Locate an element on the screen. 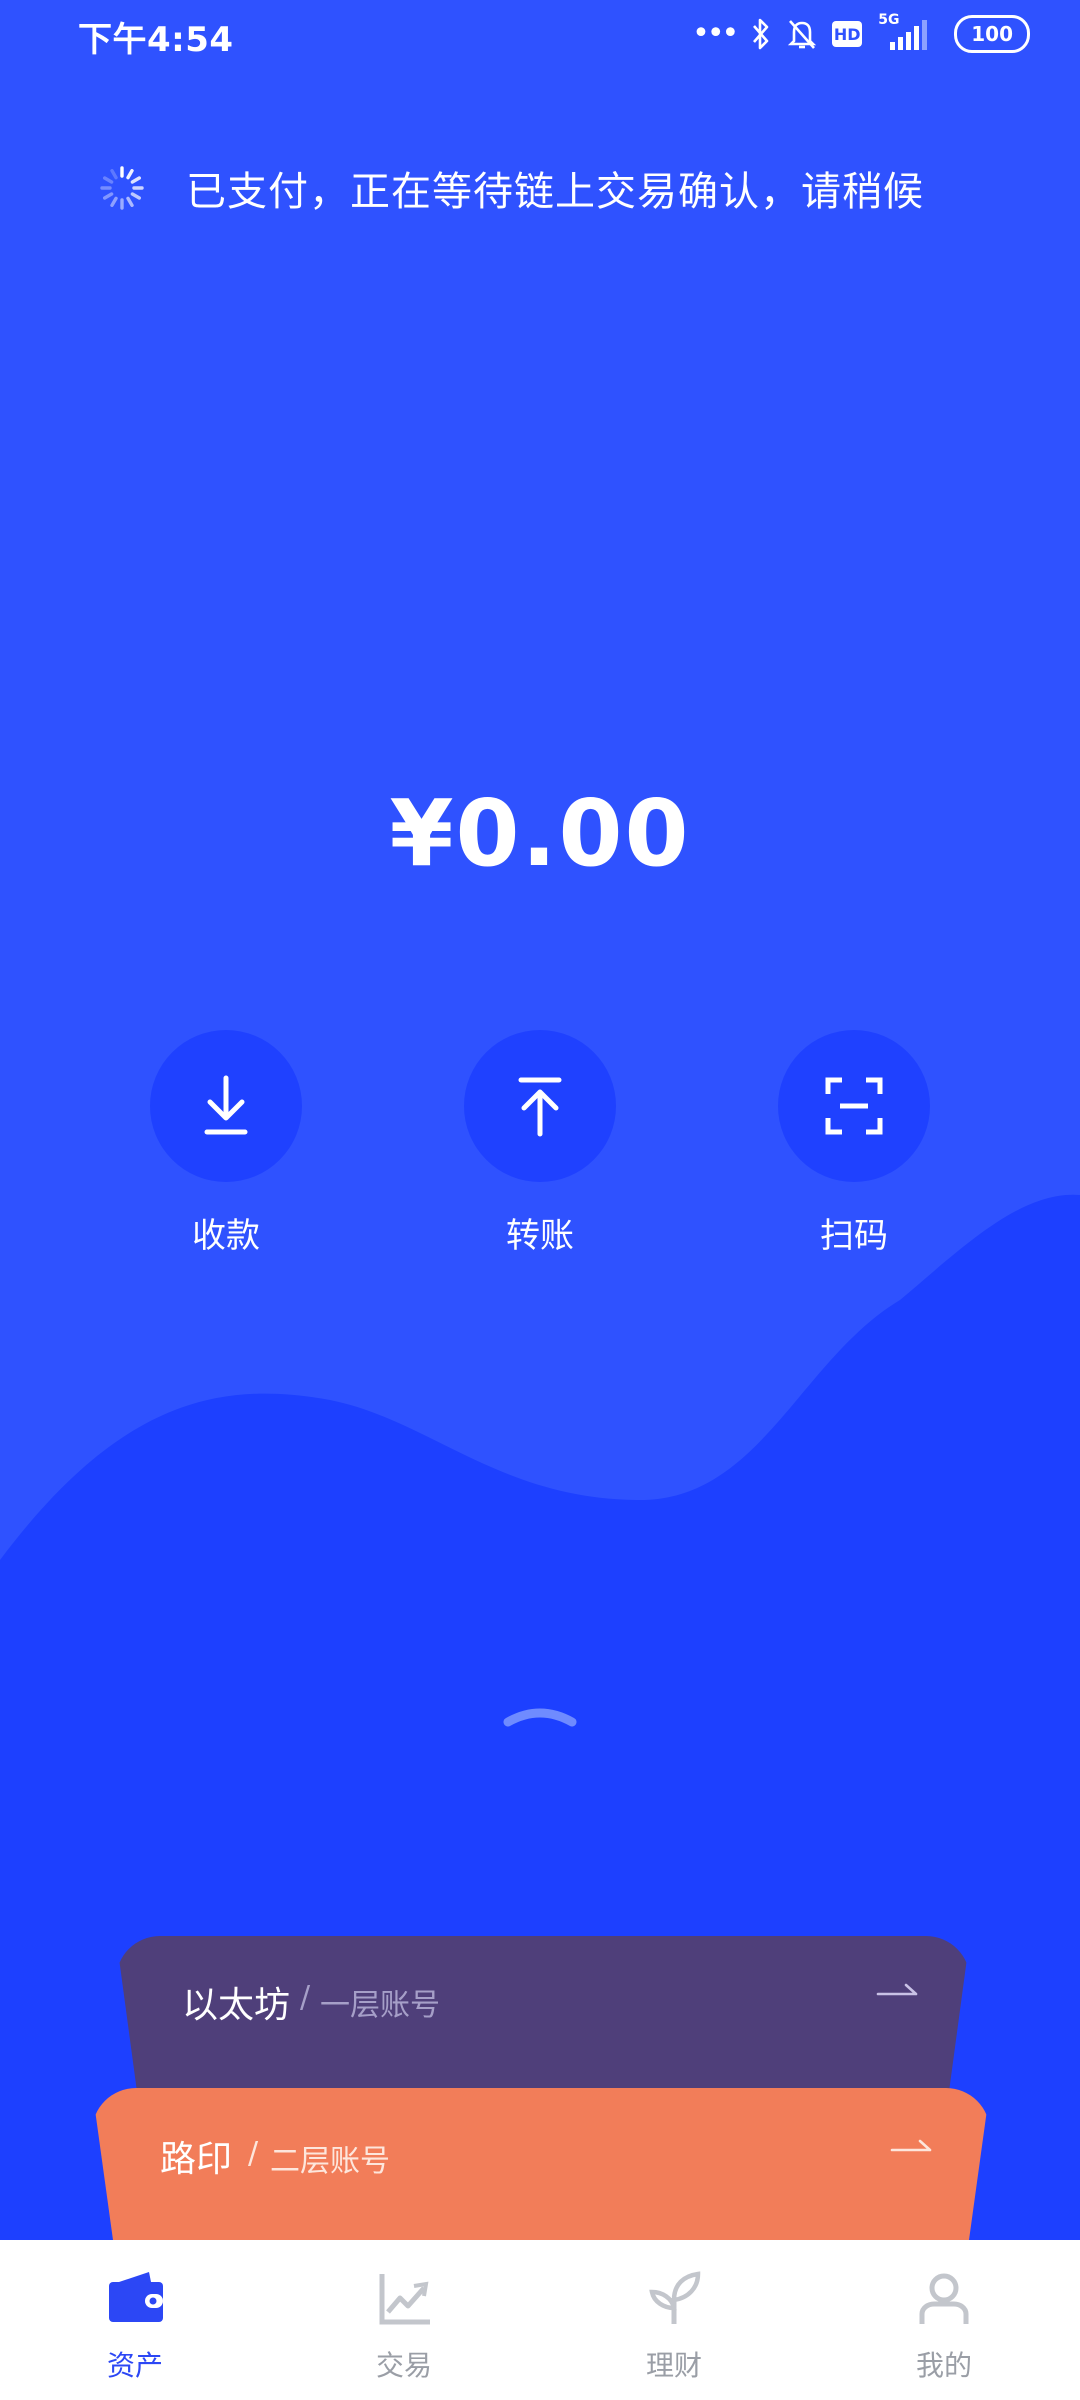 This screenshot has height=2400, width=1080. tab-trade: 交易 is located at coordinates (404, 2326).